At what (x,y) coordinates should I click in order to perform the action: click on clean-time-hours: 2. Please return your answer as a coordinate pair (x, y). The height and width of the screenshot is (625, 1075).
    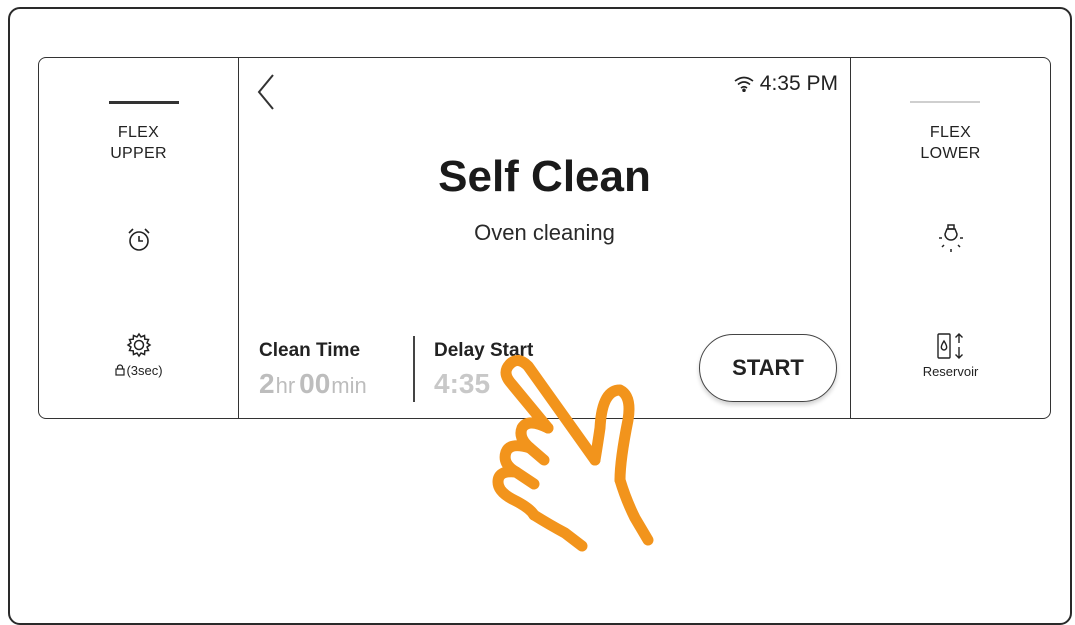
    Looking at the image, I should click on (267, 383).